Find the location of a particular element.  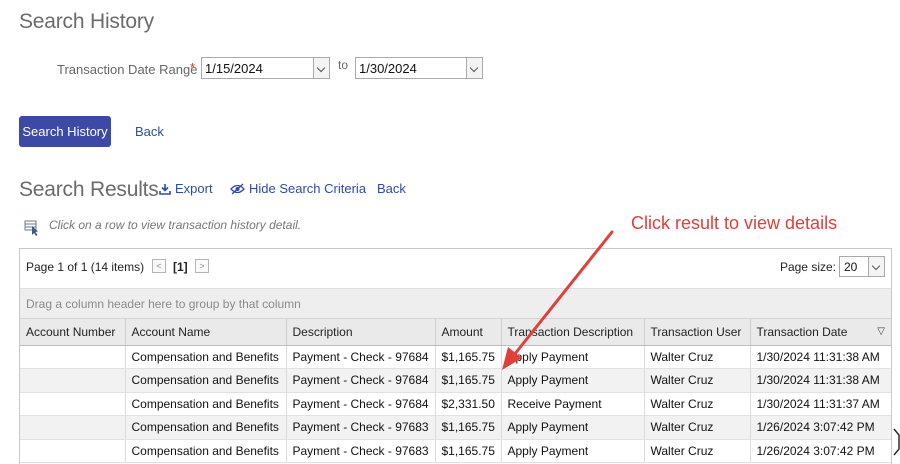

date-from-field: 1/15/2024 is located at coordinates (265, 68).